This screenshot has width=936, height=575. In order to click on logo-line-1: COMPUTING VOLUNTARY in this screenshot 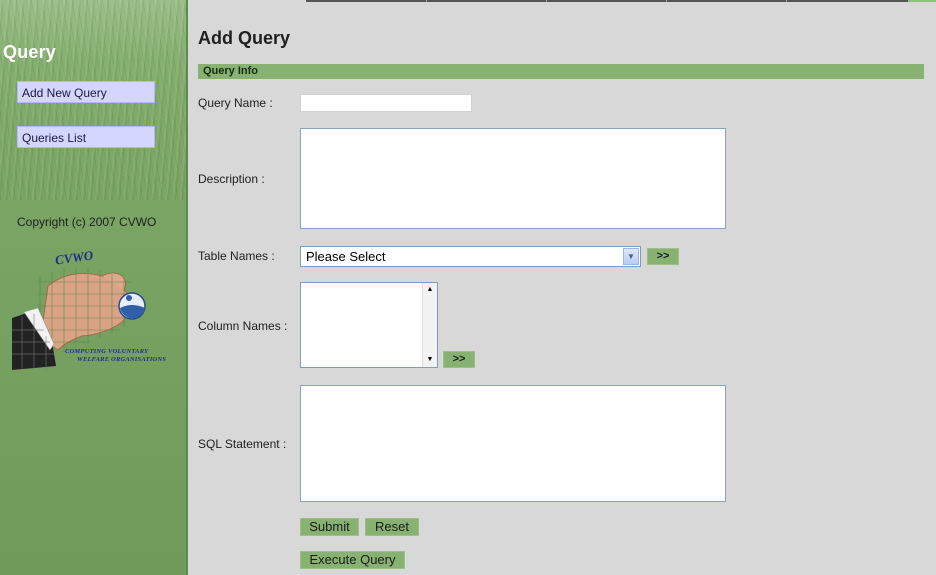, I will do `click(107, 351)`.